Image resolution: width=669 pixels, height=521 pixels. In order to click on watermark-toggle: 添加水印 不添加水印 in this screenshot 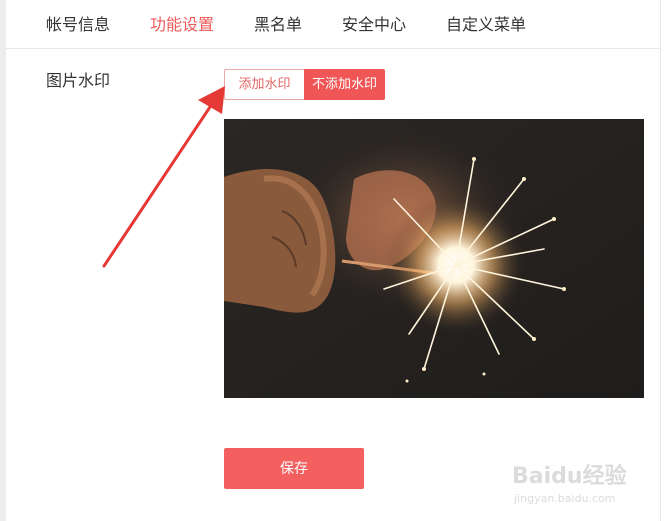, I will do `click(304, 84)`.